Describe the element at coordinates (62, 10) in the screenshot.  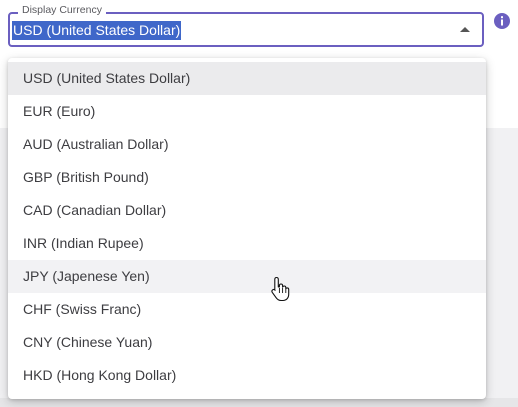
I see `currency-select-label: Display Currency` at that location.